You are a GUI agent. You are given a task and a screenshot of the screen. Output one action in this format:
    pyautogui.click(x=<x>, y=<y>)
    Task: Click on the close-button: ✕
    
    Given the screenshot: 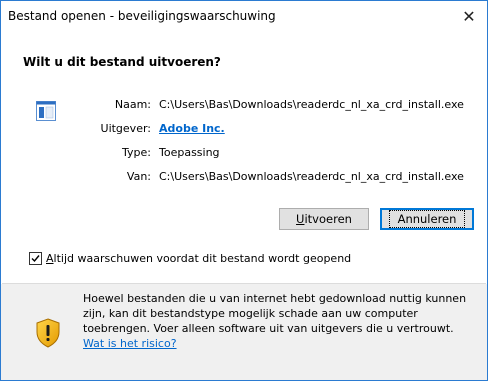 What is the action you would take?
    pyautogui.click(x=469, y=16)
    